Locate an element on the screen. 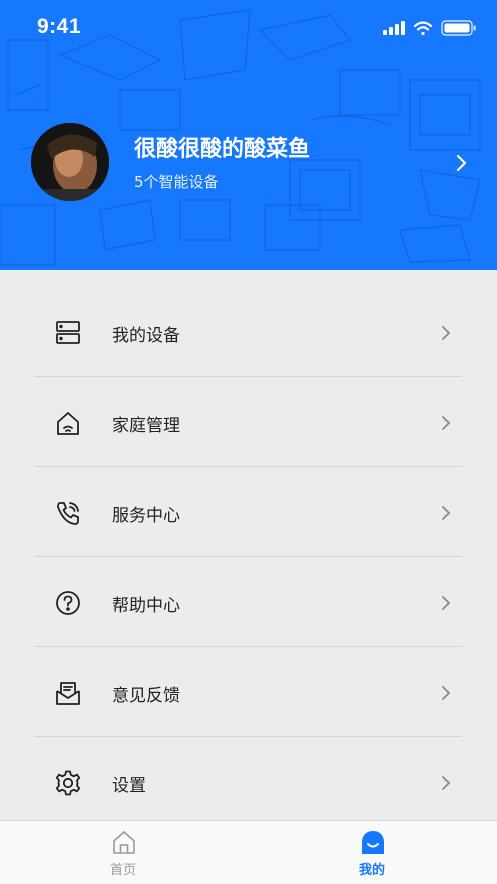  menu-item-family-management: 家庭管理 is located at coordinates (248, 422).